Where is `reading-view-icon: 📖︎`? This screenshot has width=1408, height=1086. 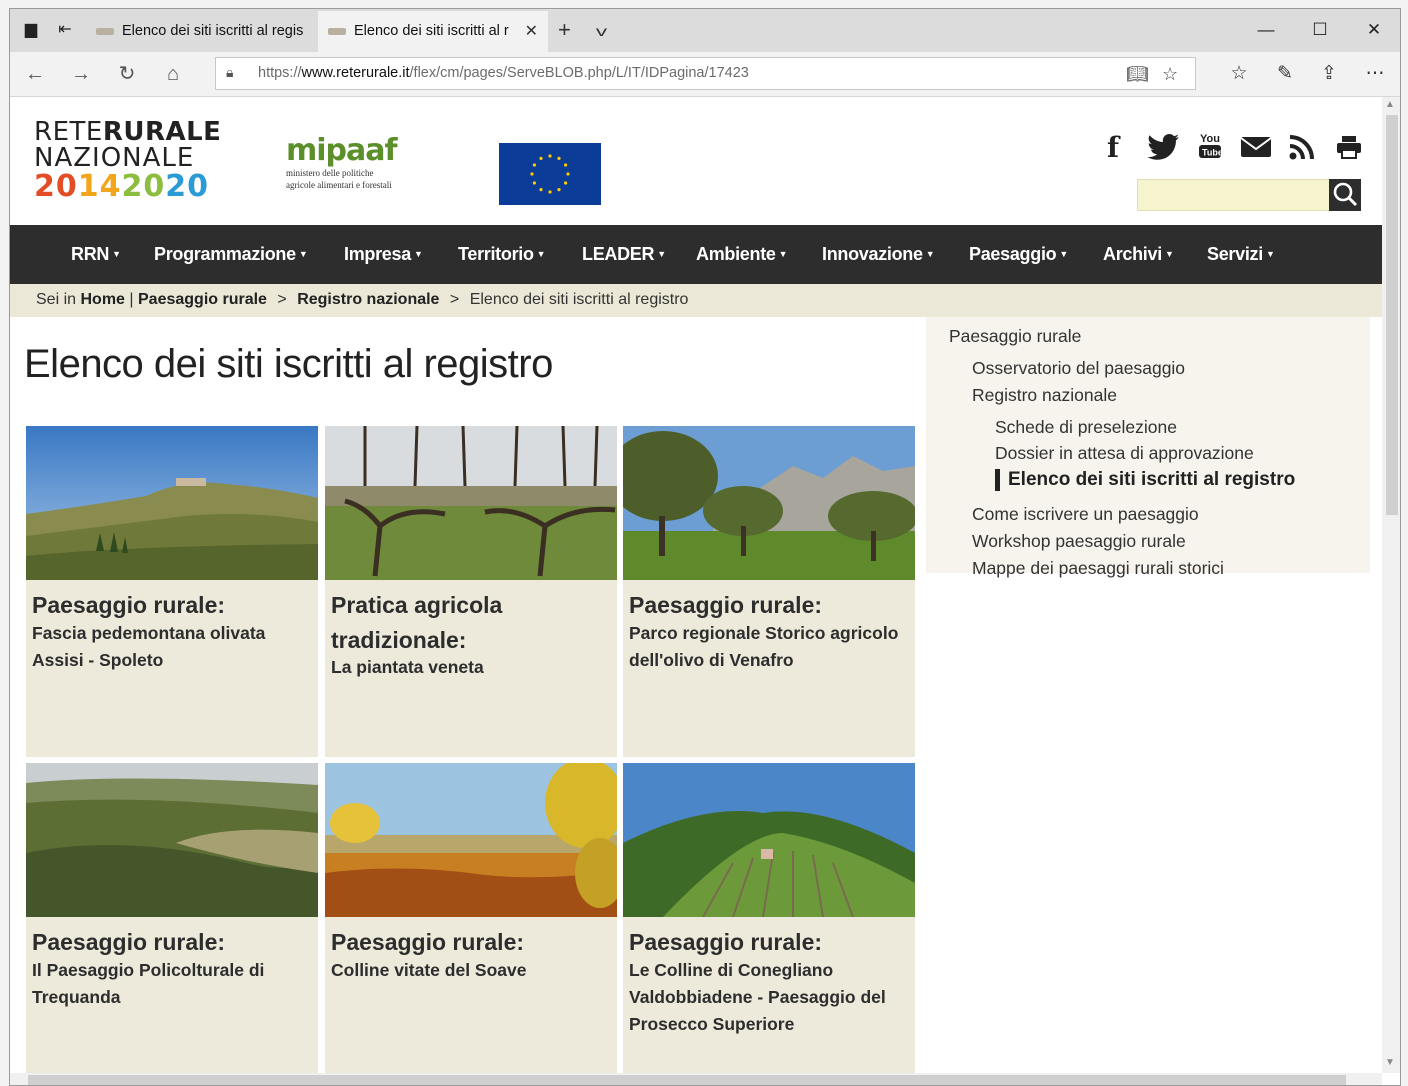
reading-view-icon: 📖︎ is located at coordinates (1137, 74).